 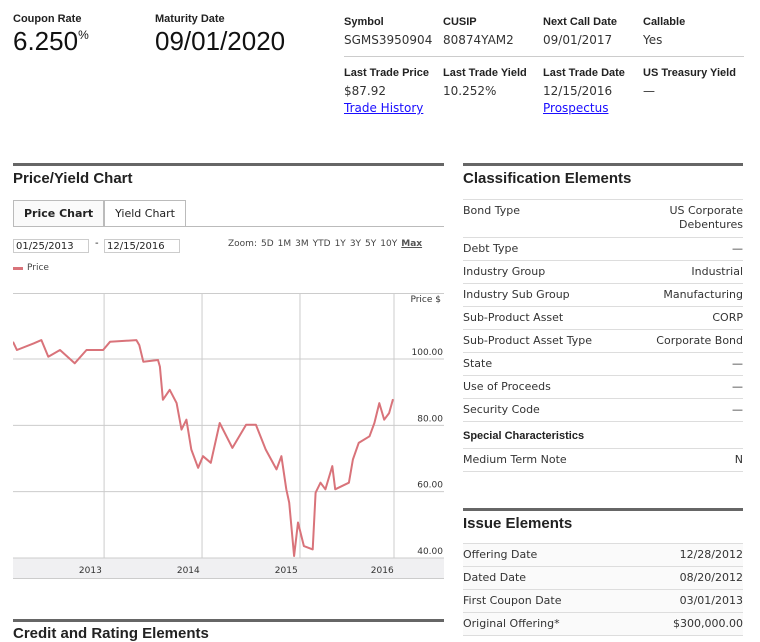 What do you see at coordinates (603, 577) in the screenshot?
I see `table-row: Dated Date 08/20/2012` at bounding box center [603, 577].